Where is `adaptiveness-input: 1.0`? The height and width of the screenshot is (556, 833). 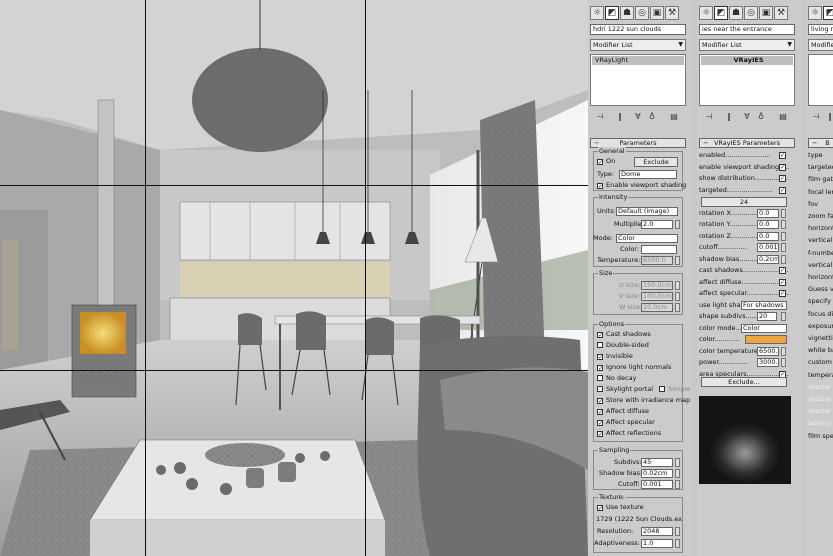 adaptiveness-input: 1.0 is located at coordinates (657, 543).